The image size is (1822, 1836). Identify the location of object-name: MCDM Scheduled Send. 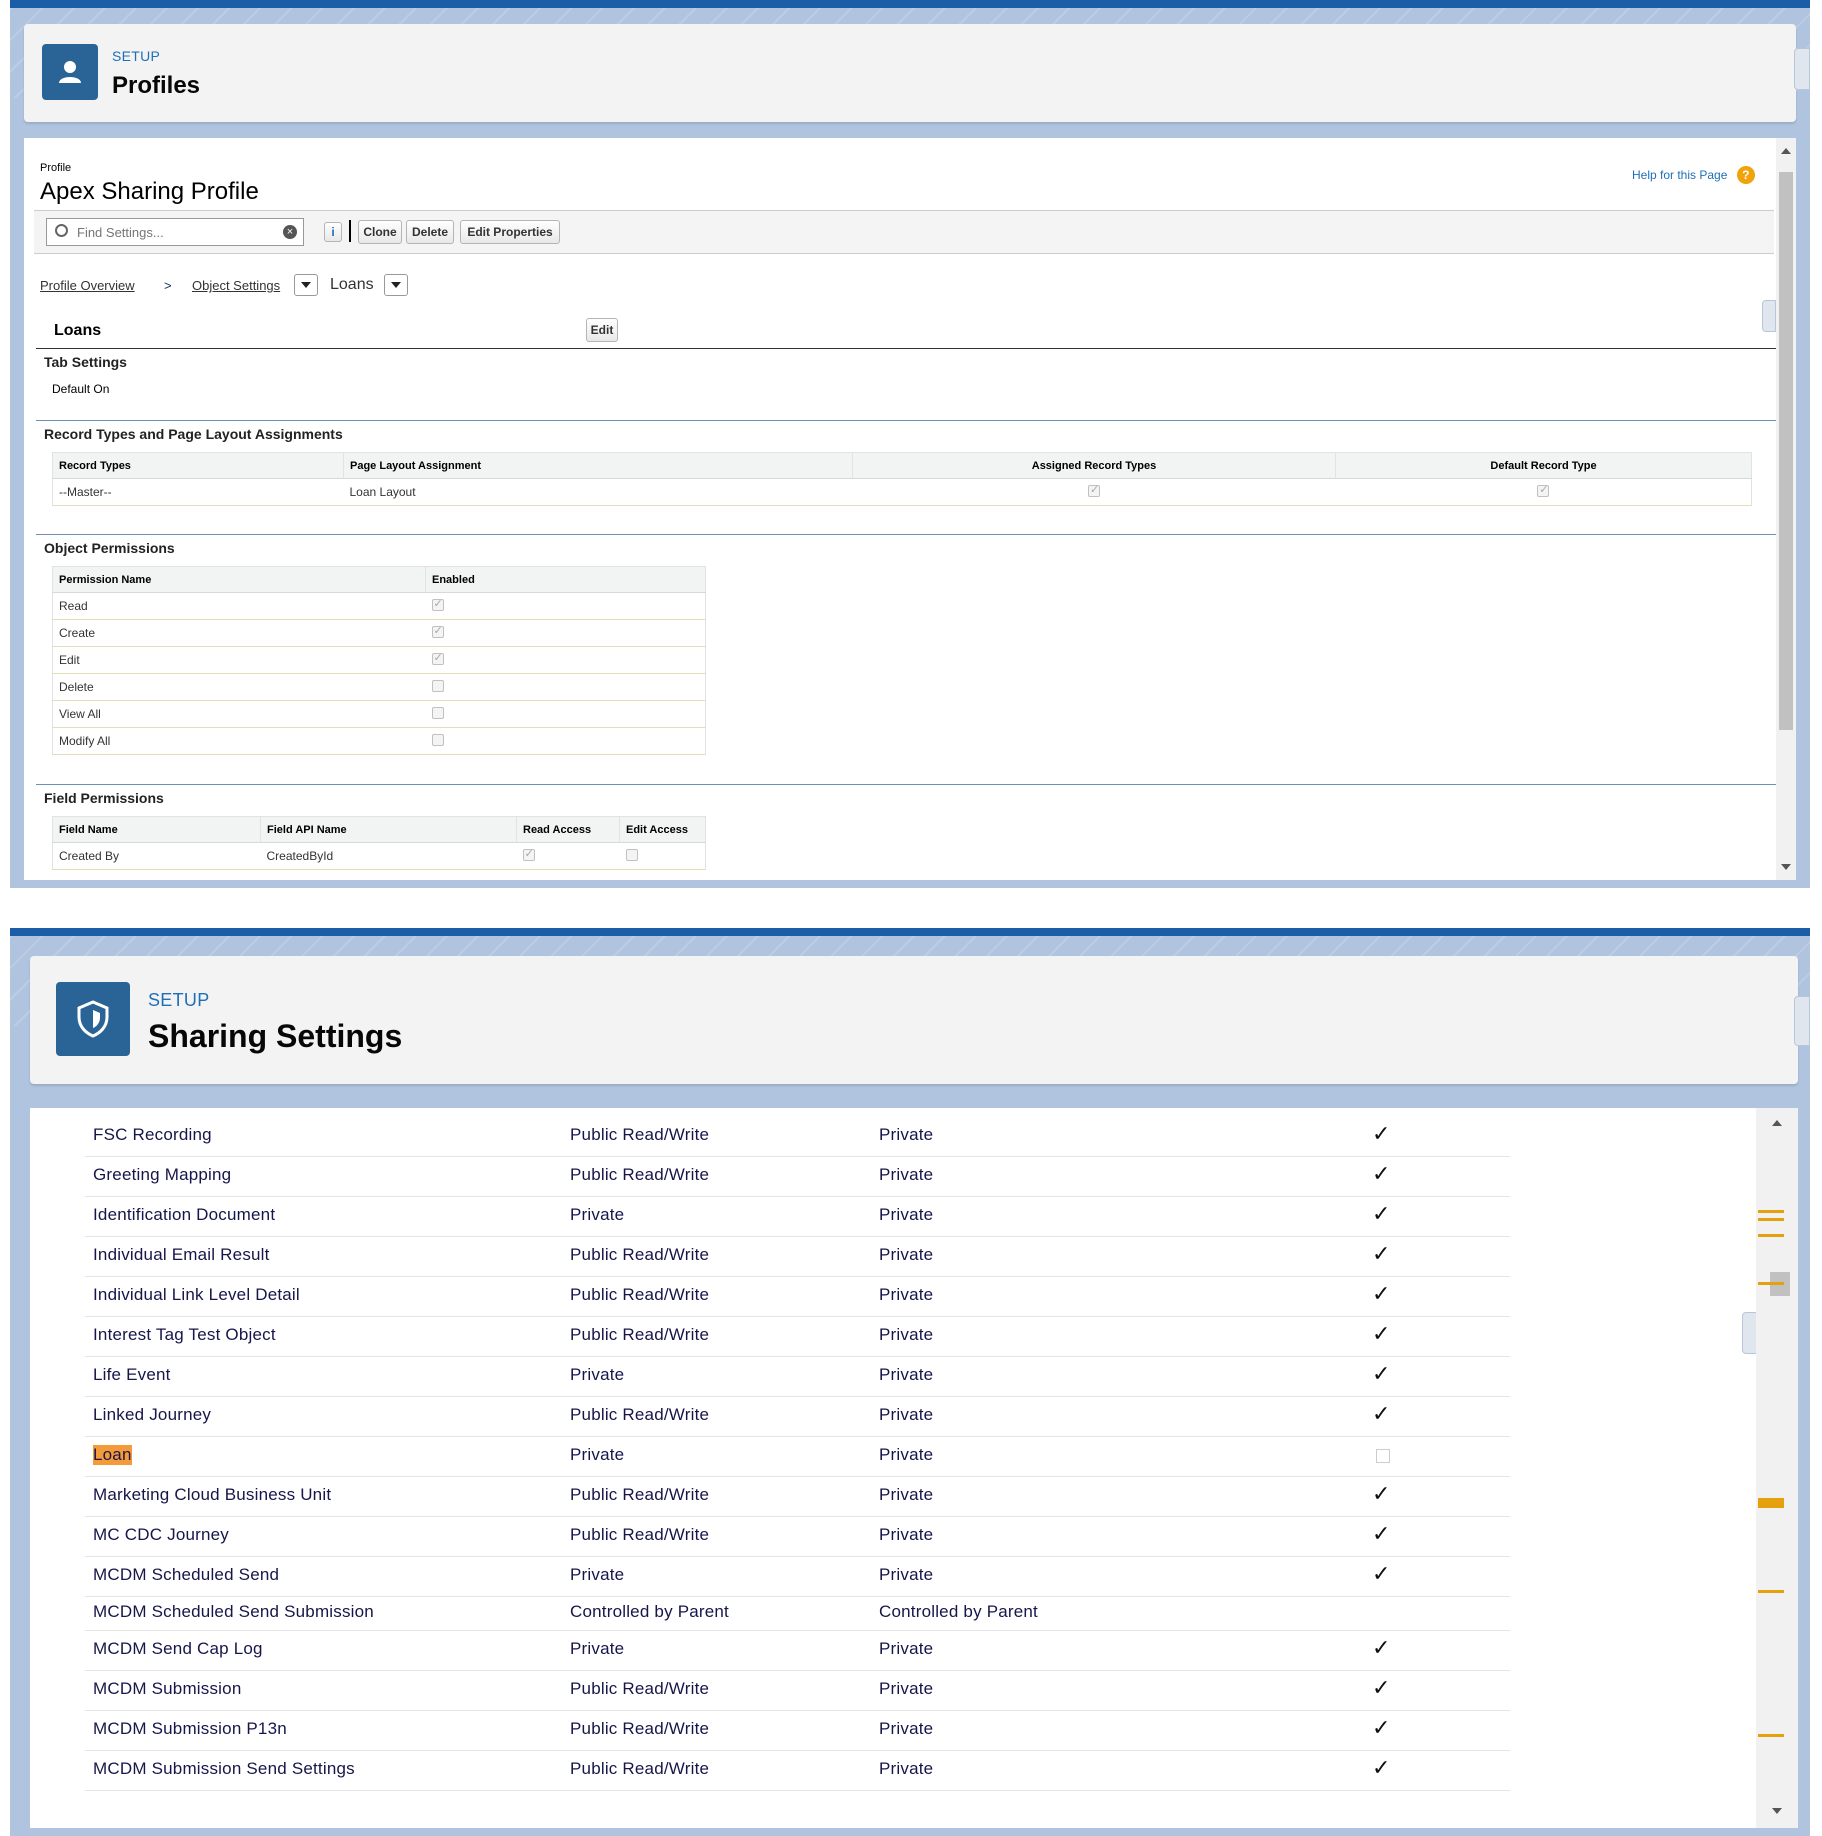
(186, 1575).